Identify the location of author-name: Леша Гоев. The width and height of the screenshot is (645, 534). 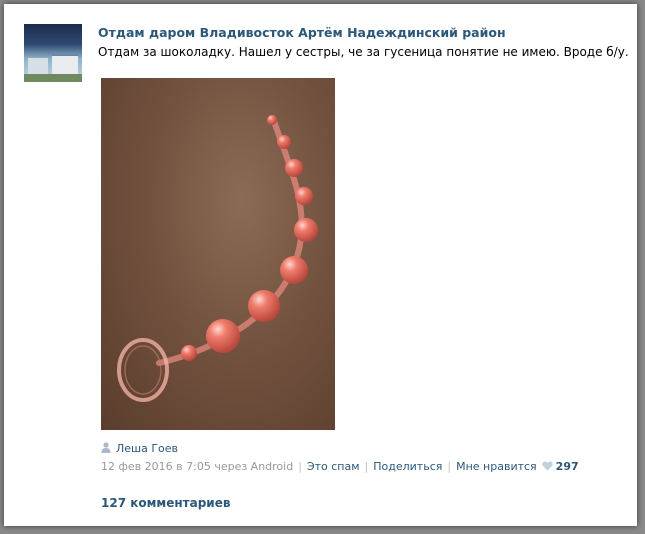
(147, 448).